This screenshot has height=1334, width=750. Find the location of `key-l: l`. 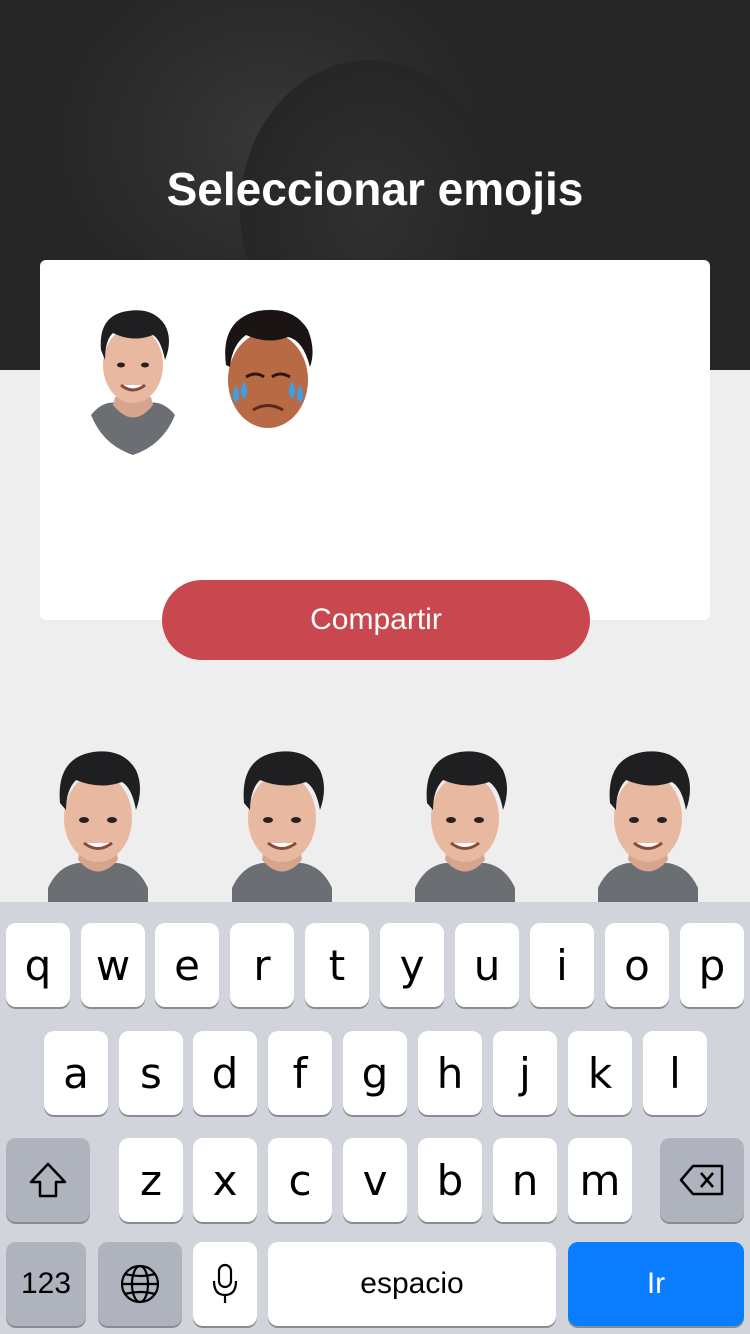

key-l: l is located at coordinates (675, 1073).